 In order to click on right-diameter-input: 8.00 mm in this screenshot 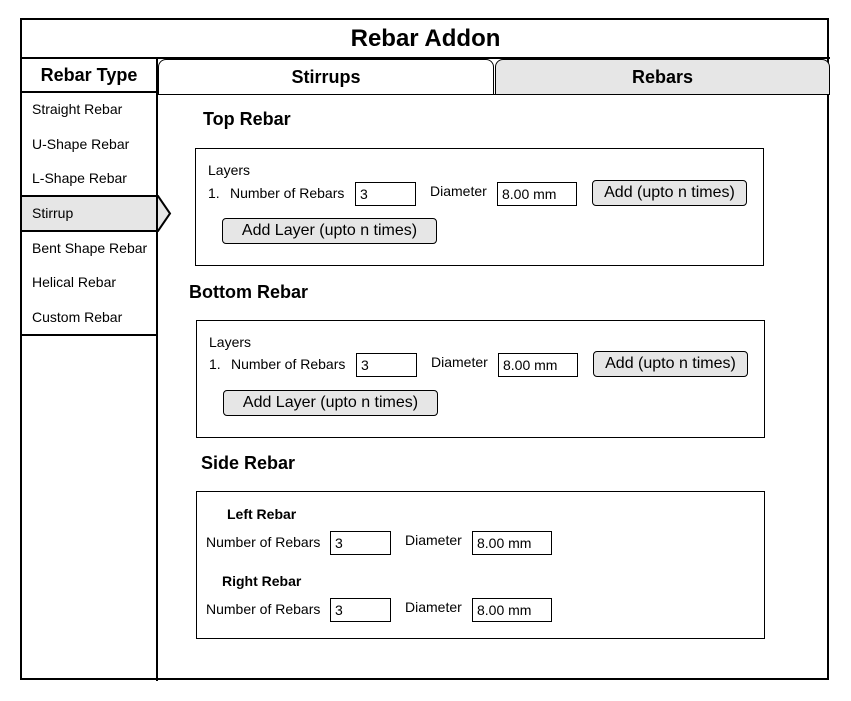, I will do `click(512, 610)`.